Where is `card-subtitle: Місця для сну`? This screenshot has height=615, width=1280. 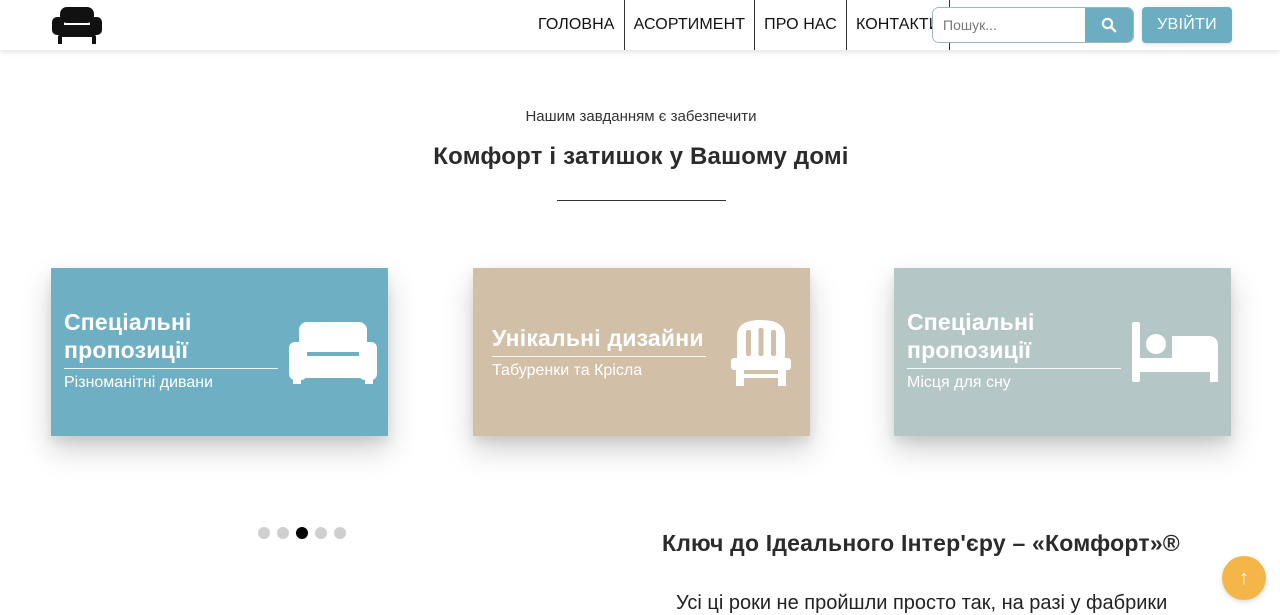
card-subtitle: Місця для сну is located at coordinates (959, 382).